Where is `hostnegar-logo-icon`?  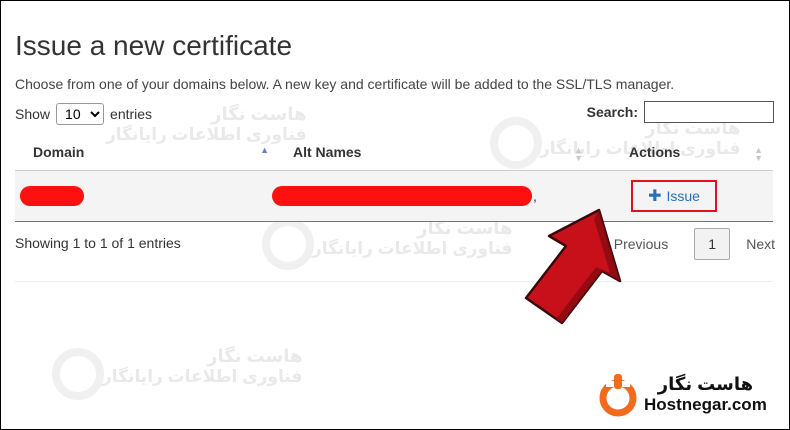
hostnegar-logo-icon is located at coordinates (618, 395).